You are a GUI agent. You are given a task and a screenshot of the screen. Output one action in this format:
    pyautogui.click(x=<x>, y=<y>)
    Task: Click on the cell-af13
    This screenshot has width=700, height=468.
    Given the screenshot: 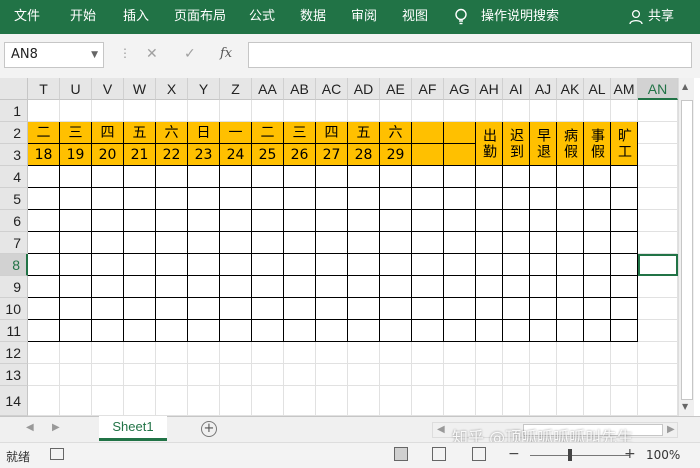 What is the action you would take?
    pyautogui.click(x=428, y=375)
    